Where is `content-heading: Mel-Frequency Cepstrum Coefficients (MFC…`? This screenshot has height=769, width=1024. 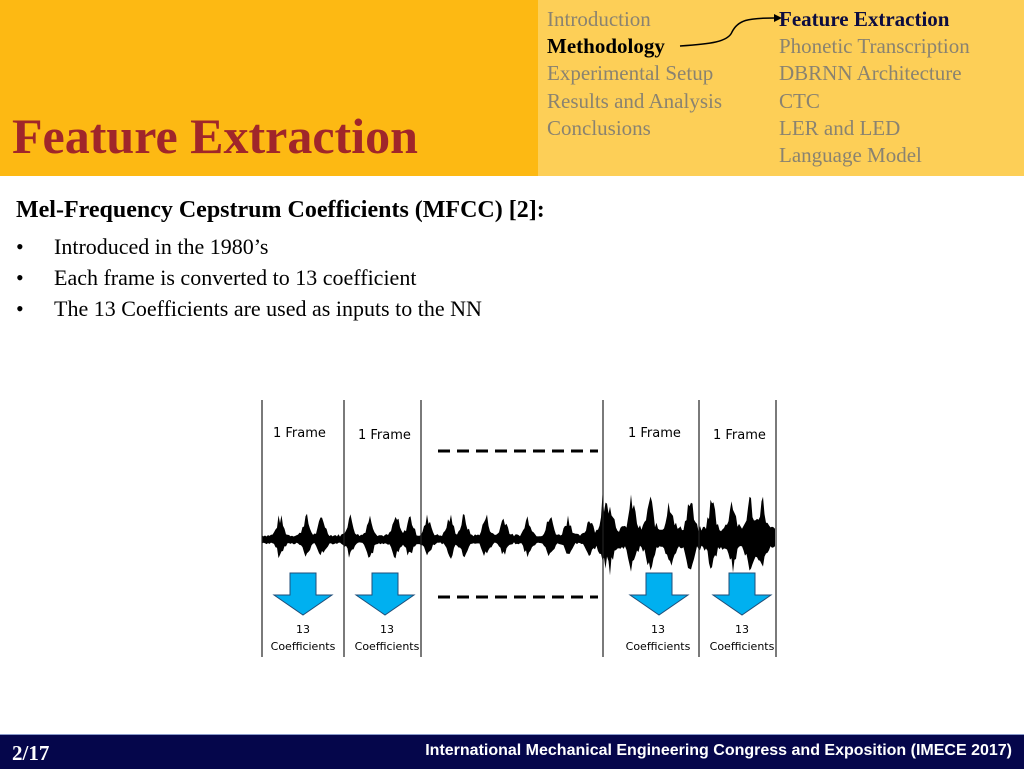
content-heading: Mel-Frequency Cepstrum Coefficients (MFC… is located at coordinates (280, 210).